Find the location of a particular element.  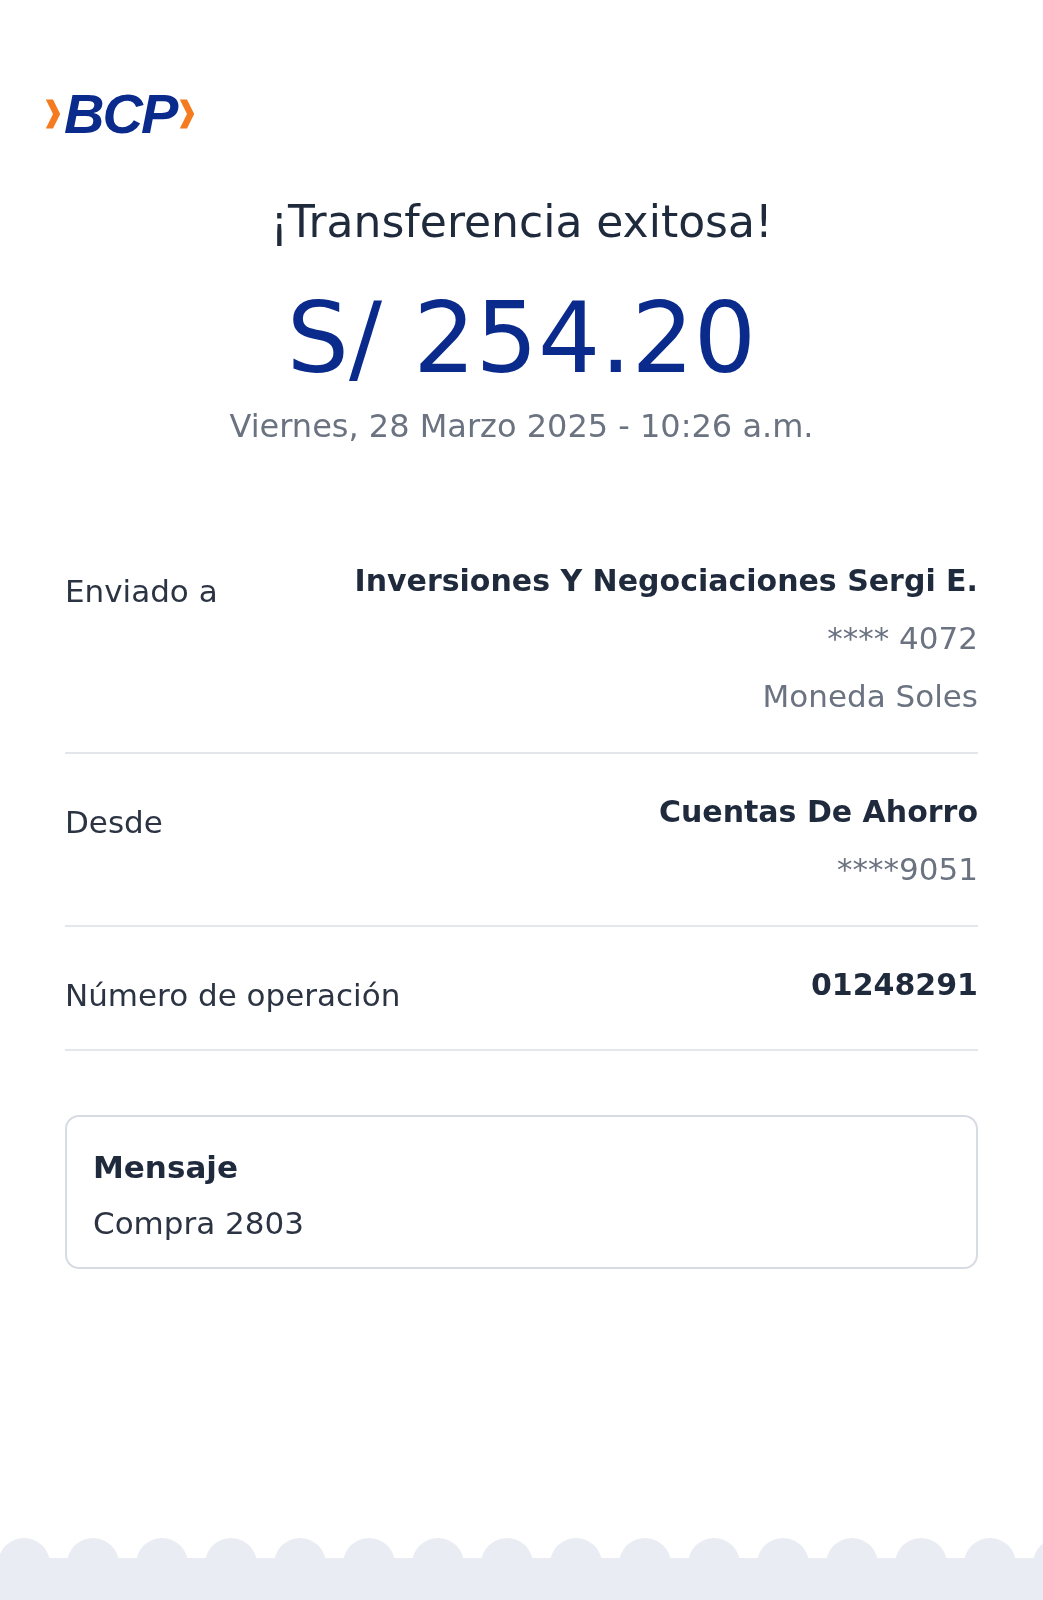

detail-value: Moneda Soles is located at coordinates (870, 695).